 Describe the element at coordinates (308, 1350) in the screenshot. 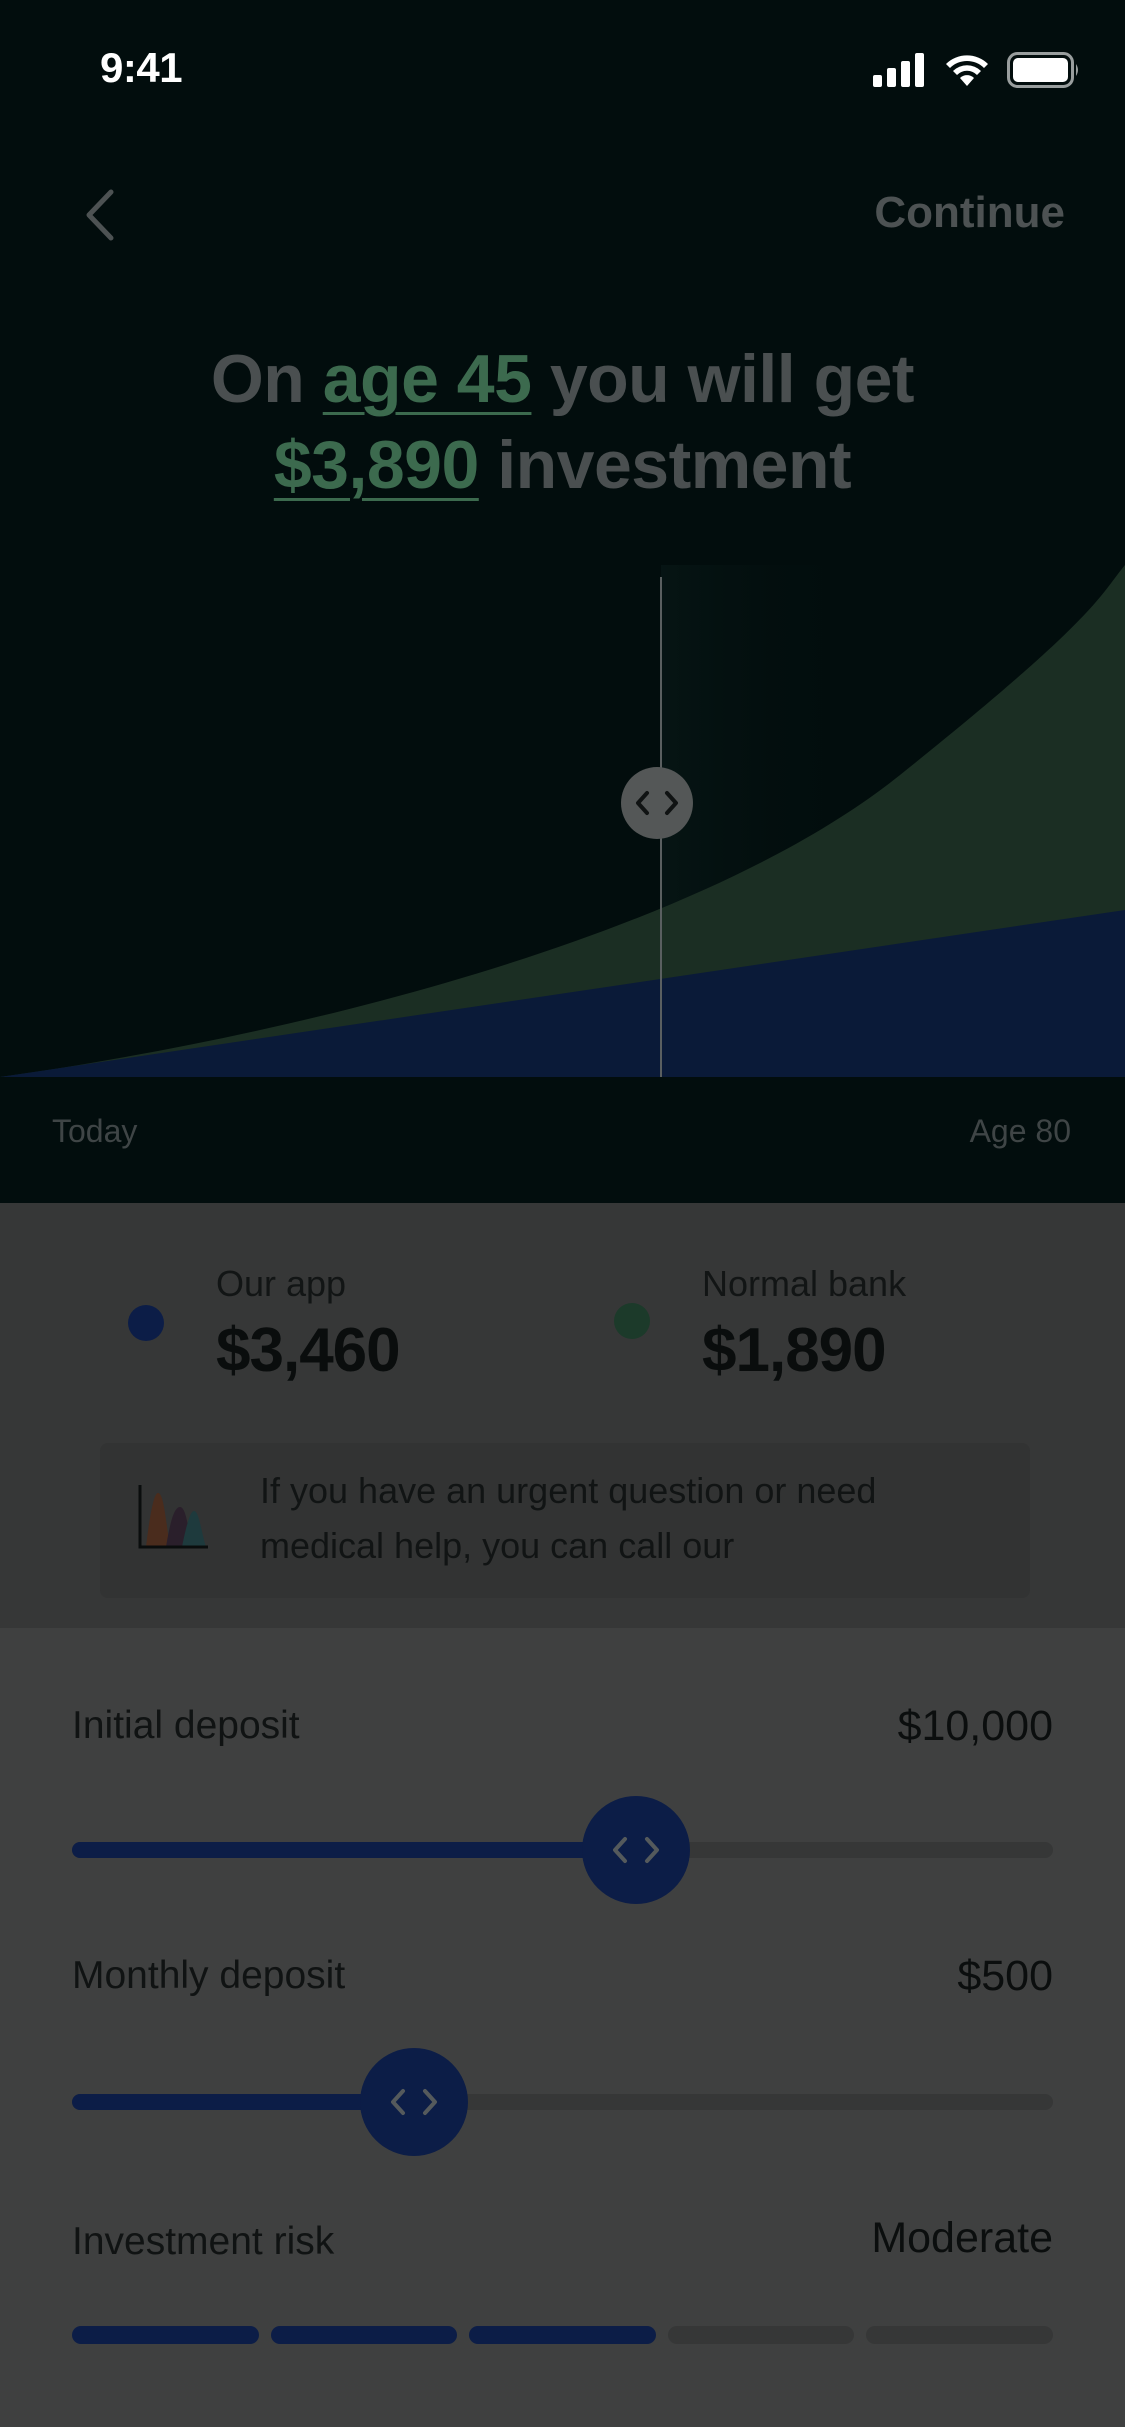

I see `legend-value-our-app: $3,460` at that location.